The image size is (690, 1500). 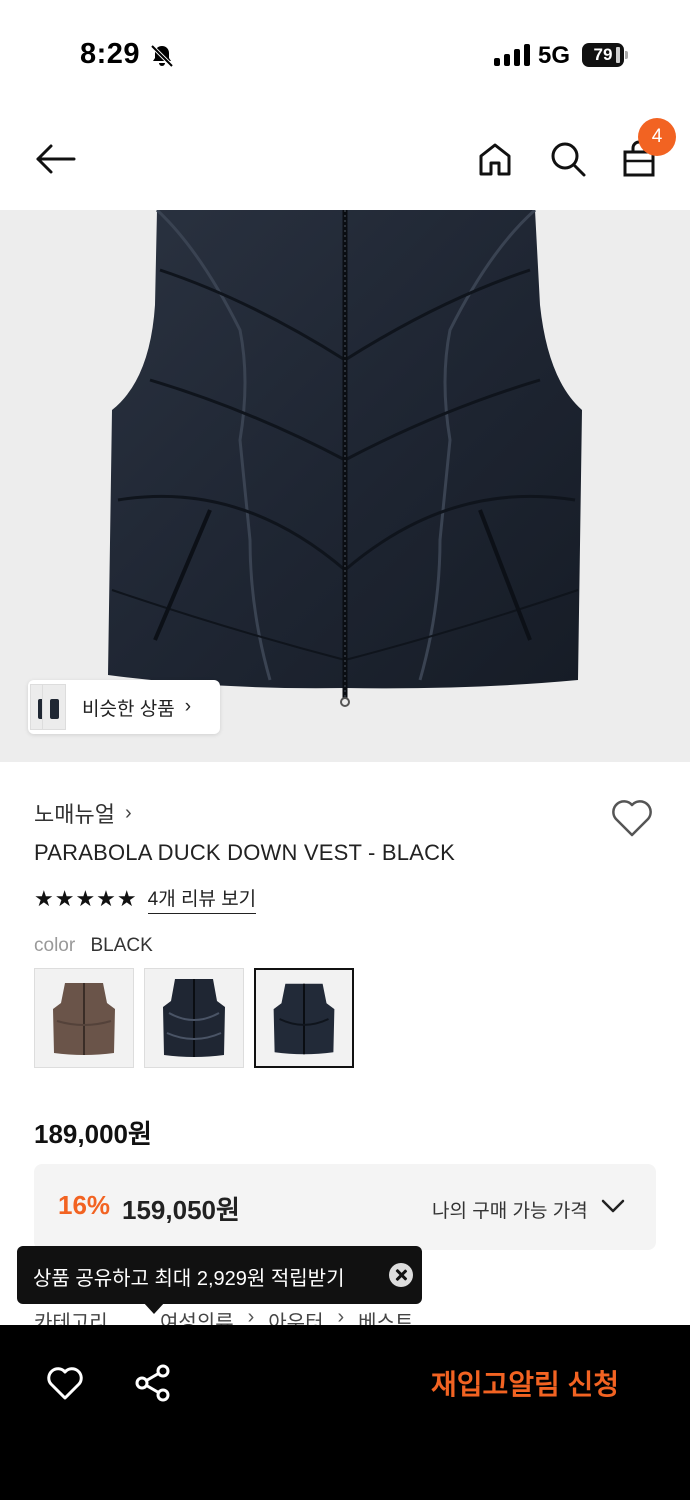 What do you see at coordinates (189, 1279) in the screenshot?
I see `tooltip-text: 상품 공유하고 최대 2,929원 적립받기` at bounding box center [189, 1279].